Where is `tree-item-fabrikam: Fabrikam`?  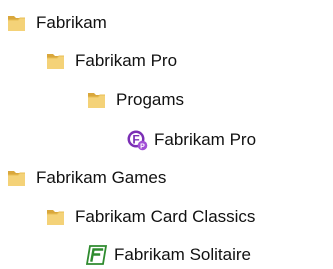 tree-item-fabrikam: Fabrikam is located at coordinates (56, 23).